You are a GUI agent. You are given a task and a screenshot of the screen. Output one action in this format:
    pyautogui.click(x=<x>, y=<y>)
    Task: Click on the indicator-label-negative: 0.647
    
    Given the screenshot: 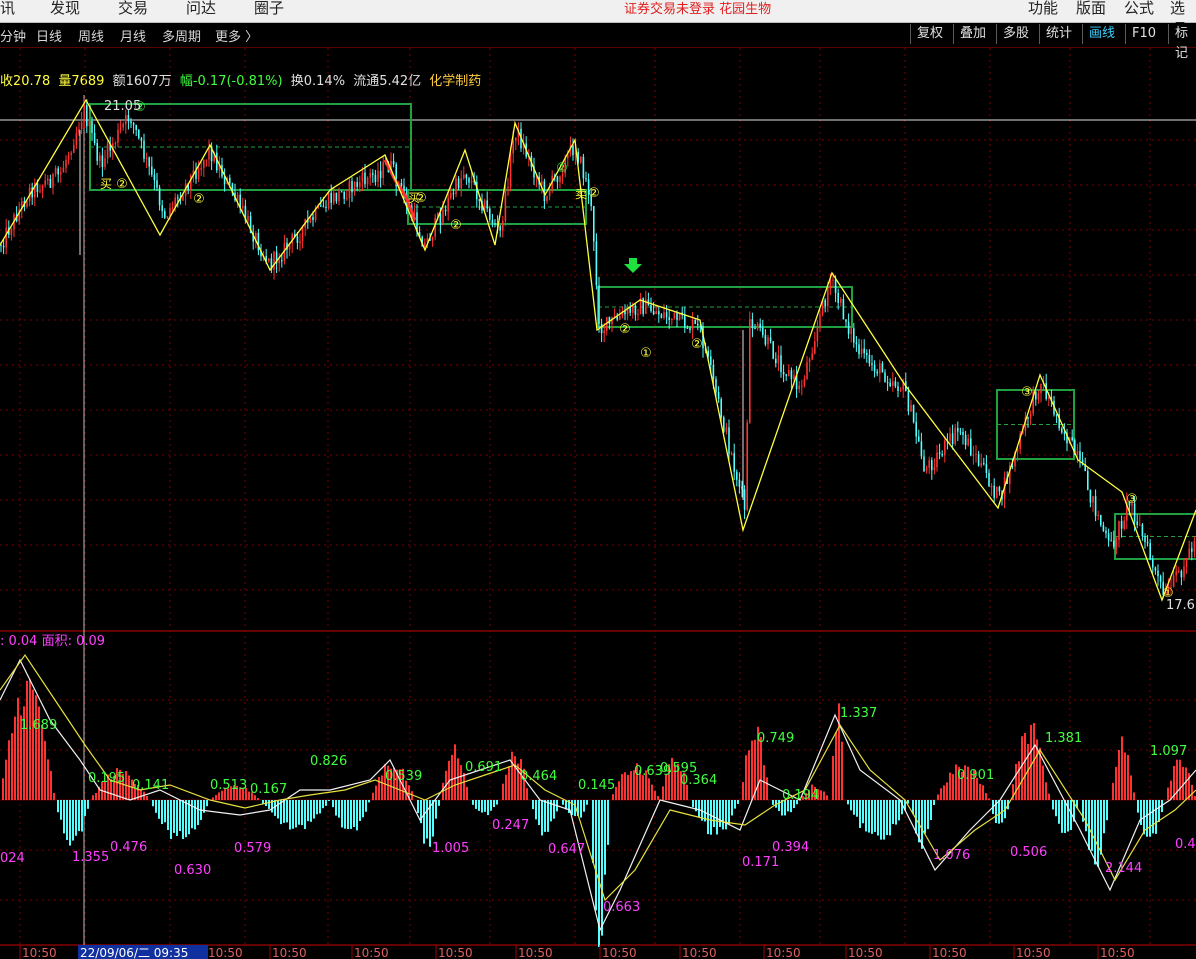 What is the action you would take?
    pyautogui.click(x=566, y=849)
    